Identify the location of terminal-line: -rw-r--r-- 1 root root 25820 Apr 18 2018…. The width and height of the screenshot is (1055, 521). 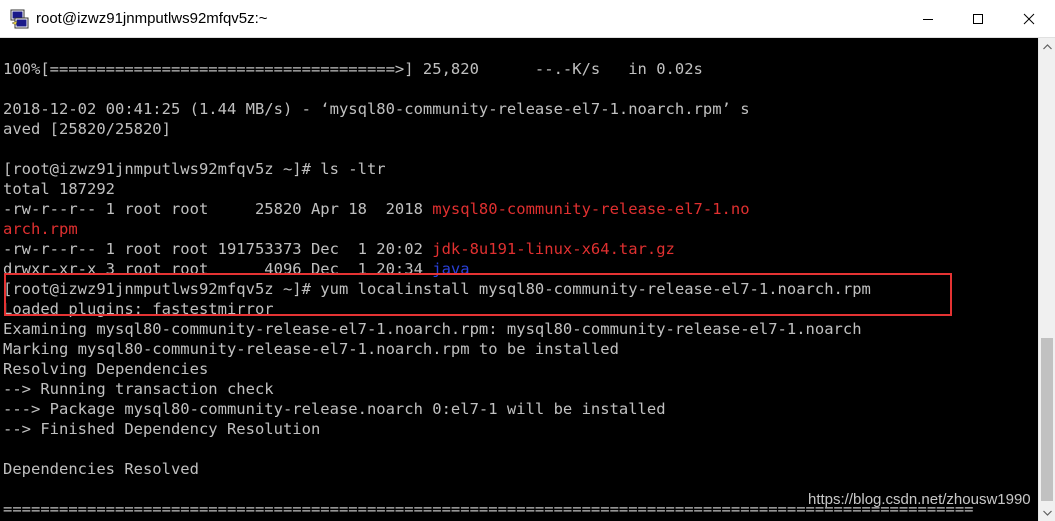
(376, 209).